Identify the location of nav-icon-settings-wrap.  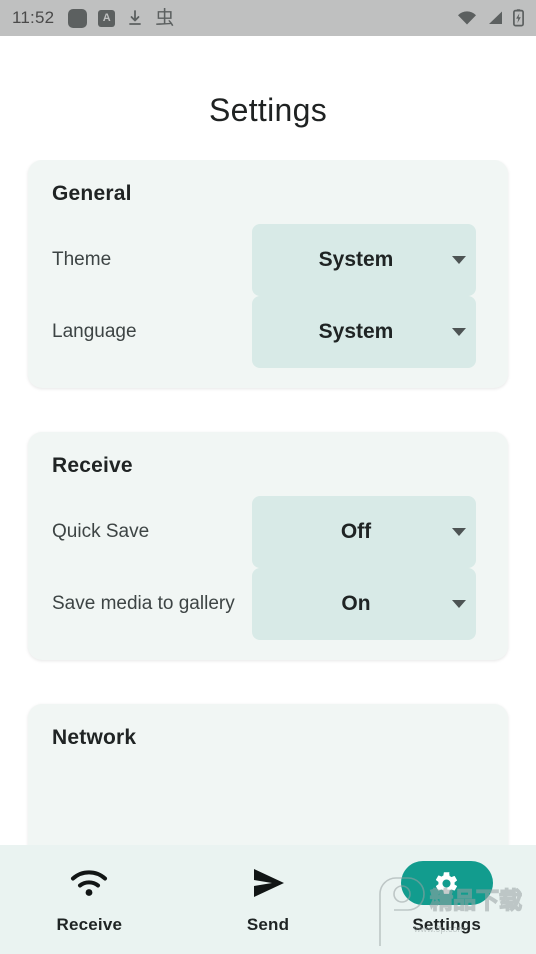
(446, 883).